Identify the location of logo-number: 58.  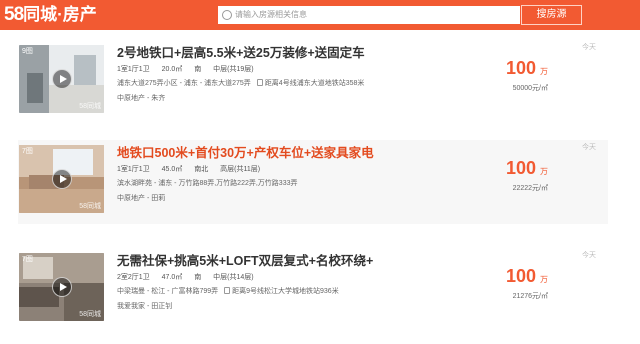
(14, 14).